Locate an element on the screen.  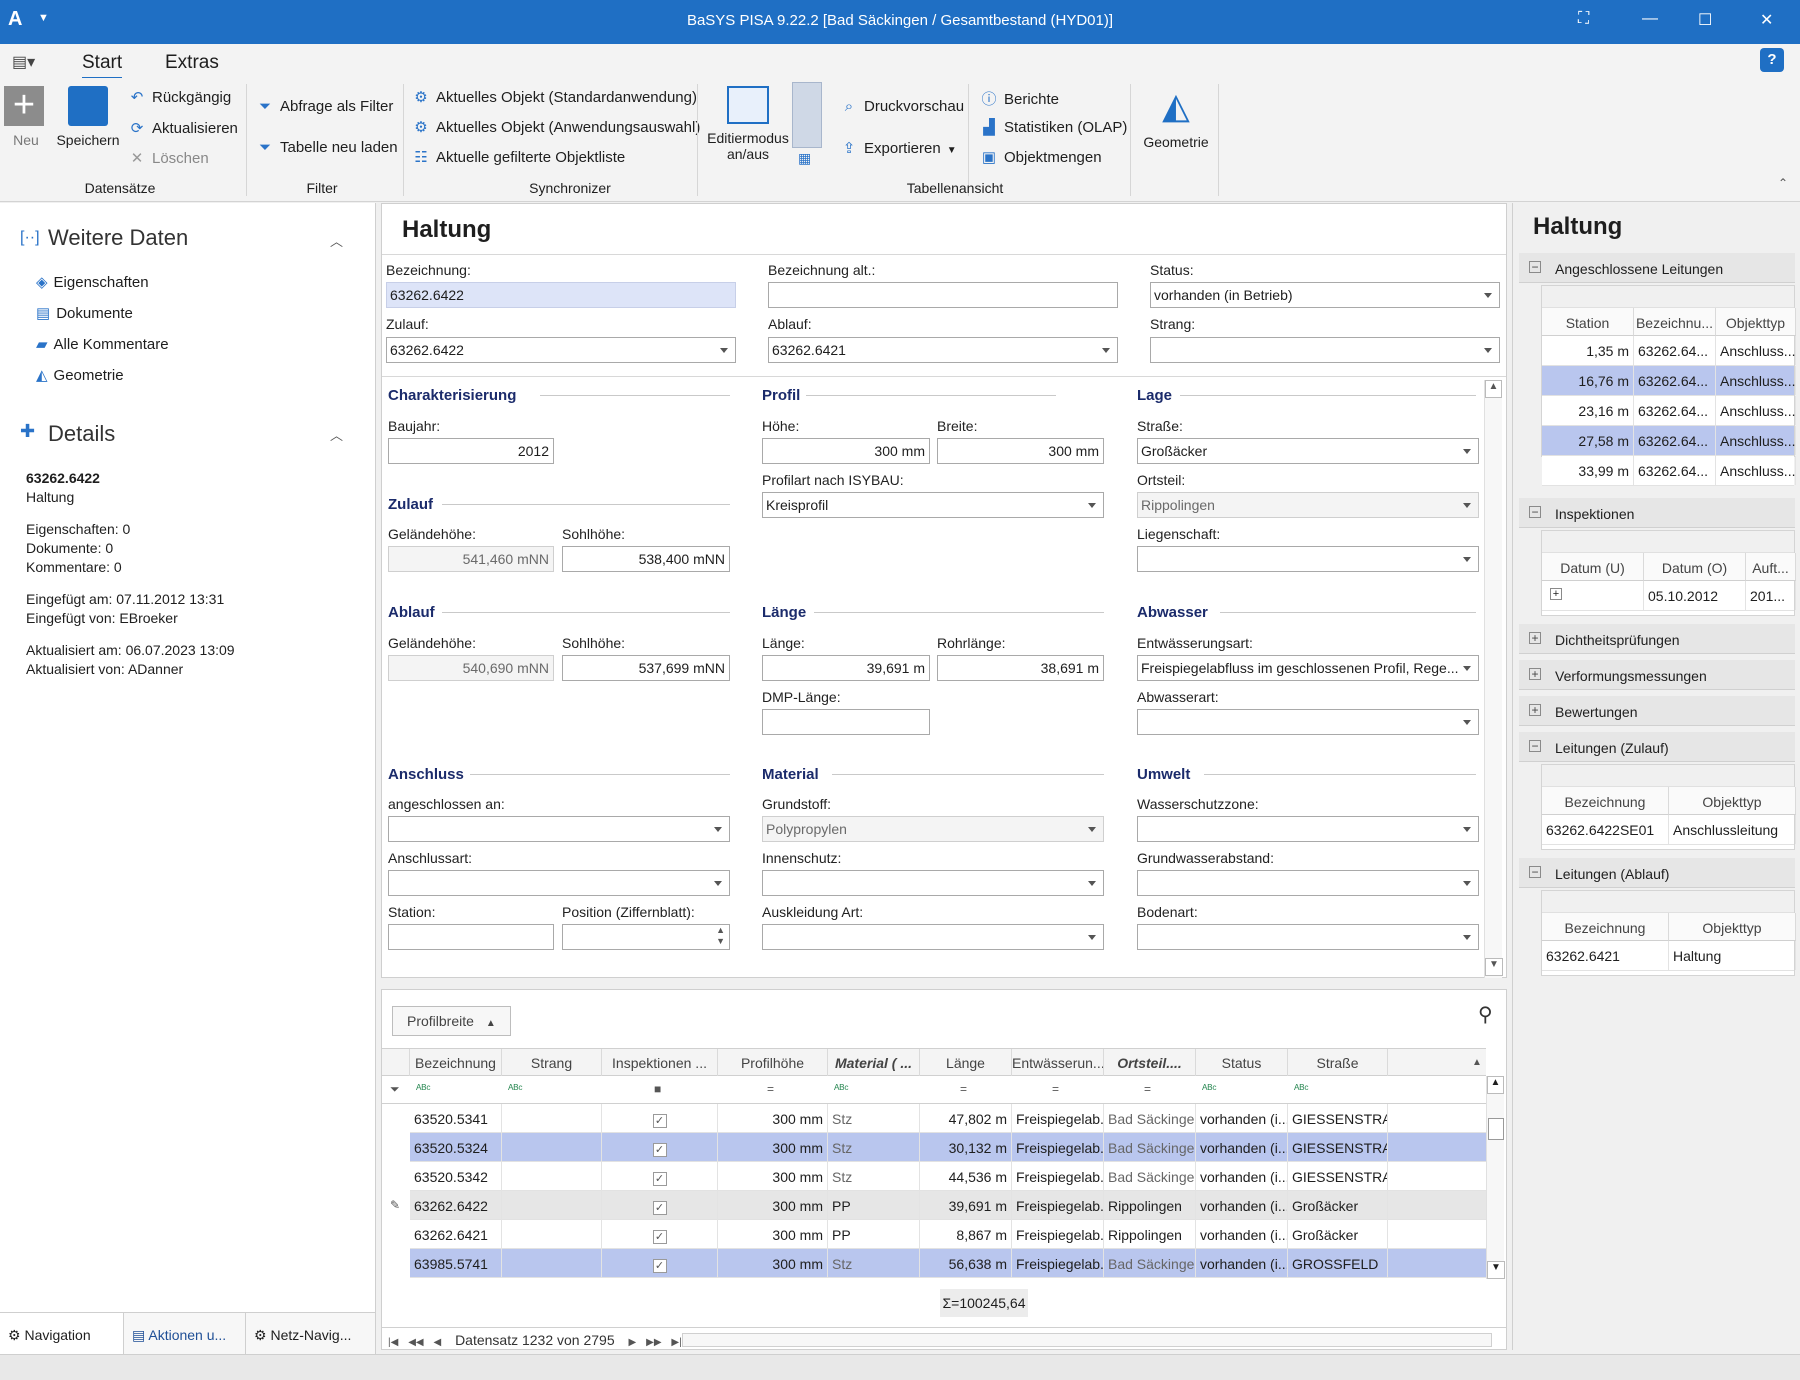
export-dropdown-button: ⇪ Exportieren ▼ is located at coordinates (898, 148).